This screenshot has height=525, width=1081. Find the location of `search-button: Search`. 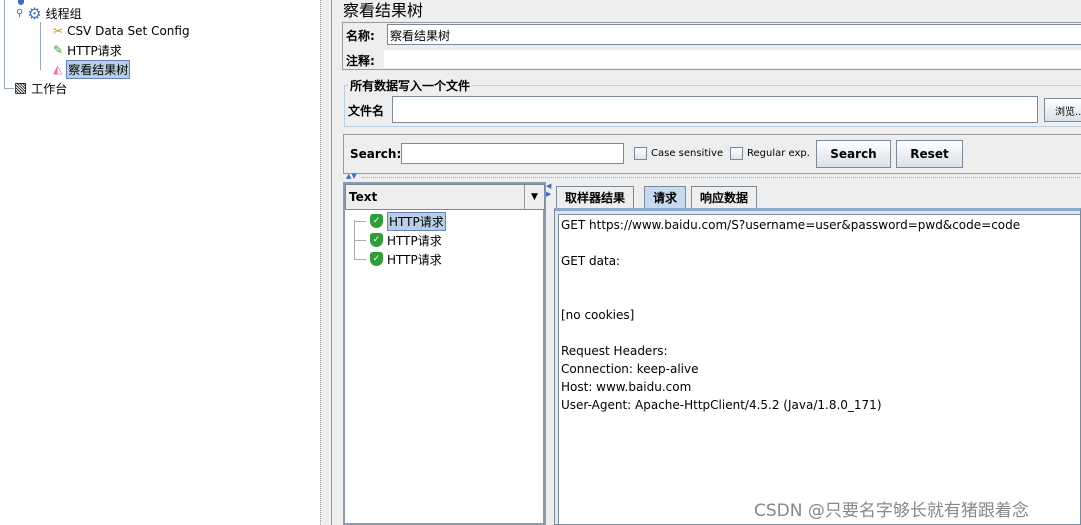

search-button: Search is located at coordinates (853, 154).